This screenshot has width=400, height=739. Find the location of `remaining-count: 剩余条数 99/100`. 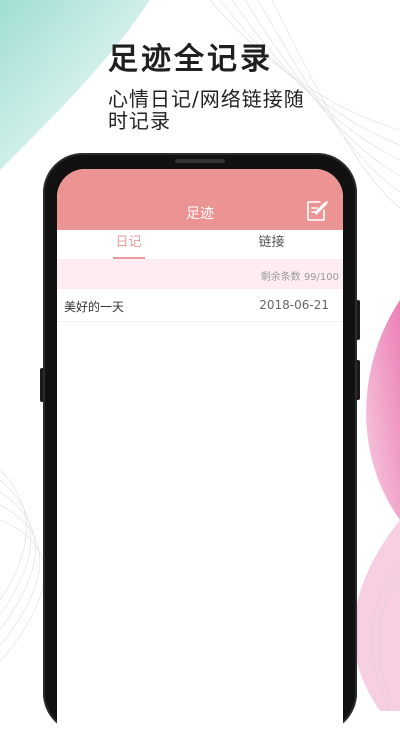

remaining-count: 剩余条数 99/100 is located at coordinates (299, 277).